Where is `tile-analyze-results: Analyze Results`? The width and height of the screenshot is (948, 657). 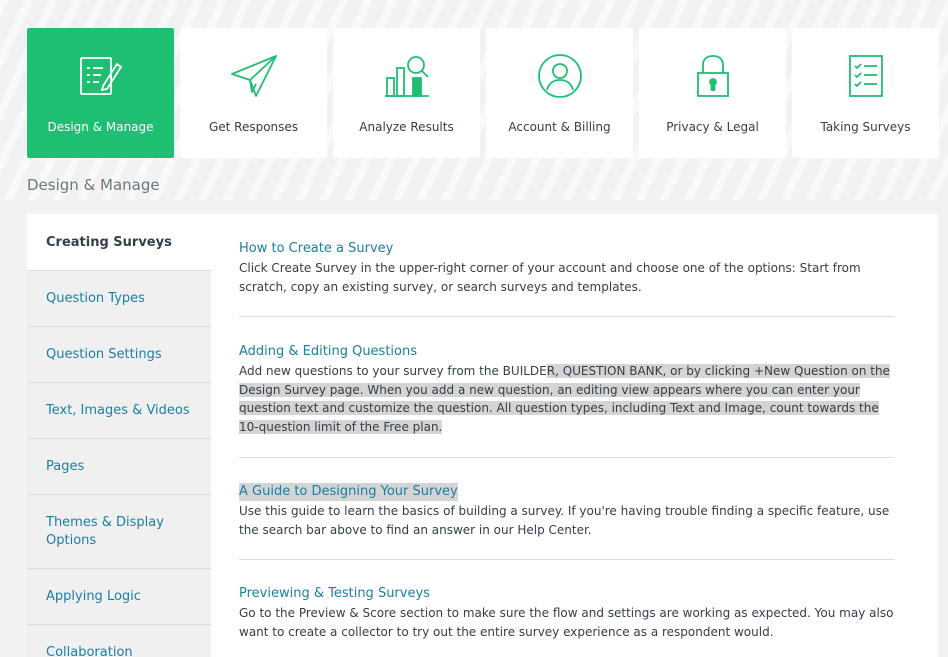 tile-analyze-results: Analyze Results is located at coordinates (406, 93).